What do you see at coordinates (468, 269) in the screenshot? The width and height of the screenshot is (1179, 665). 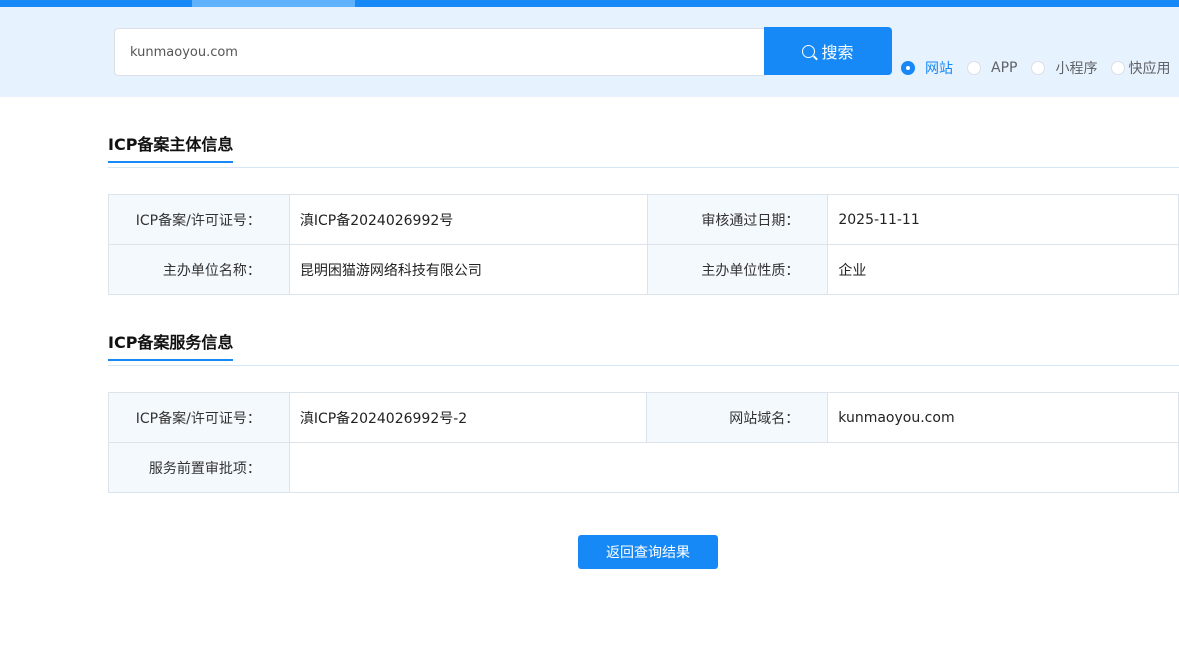 I see `value-organizer-name: 昆明困猫游网络科技有限公司` at bounding box center [468, 269].